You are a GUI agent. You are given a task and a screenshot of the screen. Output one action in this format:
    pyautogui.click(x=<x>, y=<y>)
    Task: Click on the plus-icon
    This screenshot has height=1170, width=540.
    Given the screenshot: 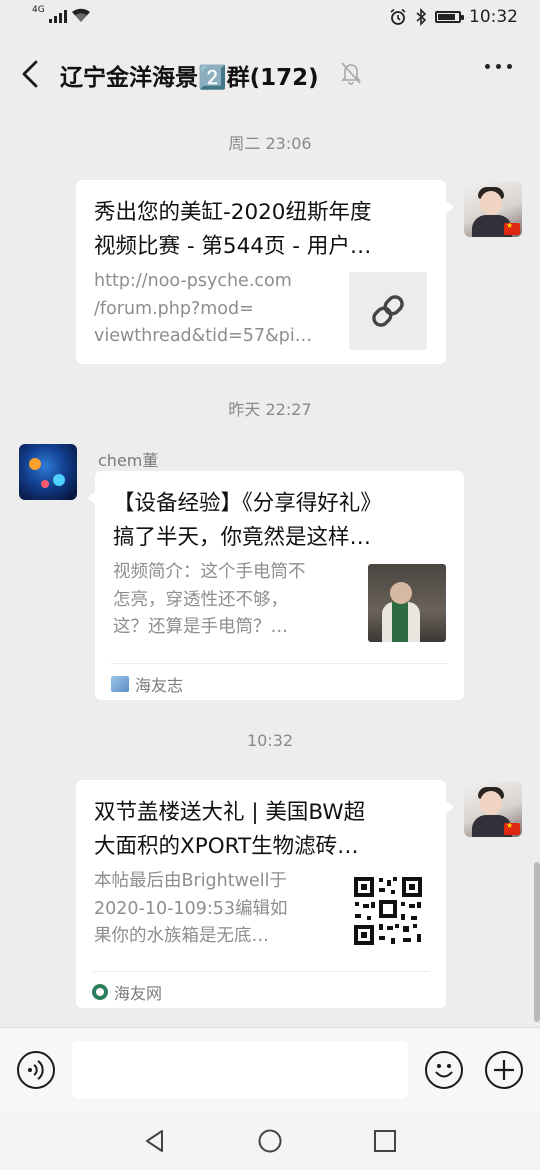 What is the action you would take?
    pyautogui.click(x=504, y=1070)
    